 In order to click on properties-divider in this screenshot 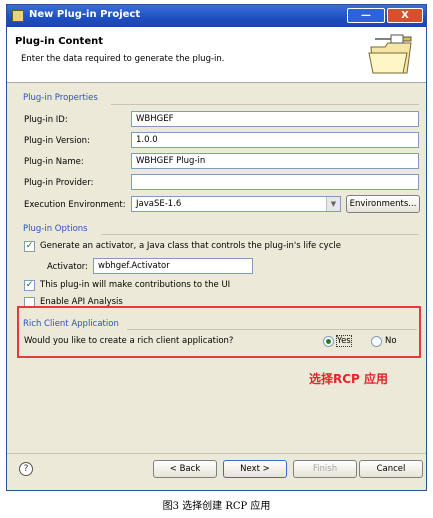, I will do `click(265, 104)`.